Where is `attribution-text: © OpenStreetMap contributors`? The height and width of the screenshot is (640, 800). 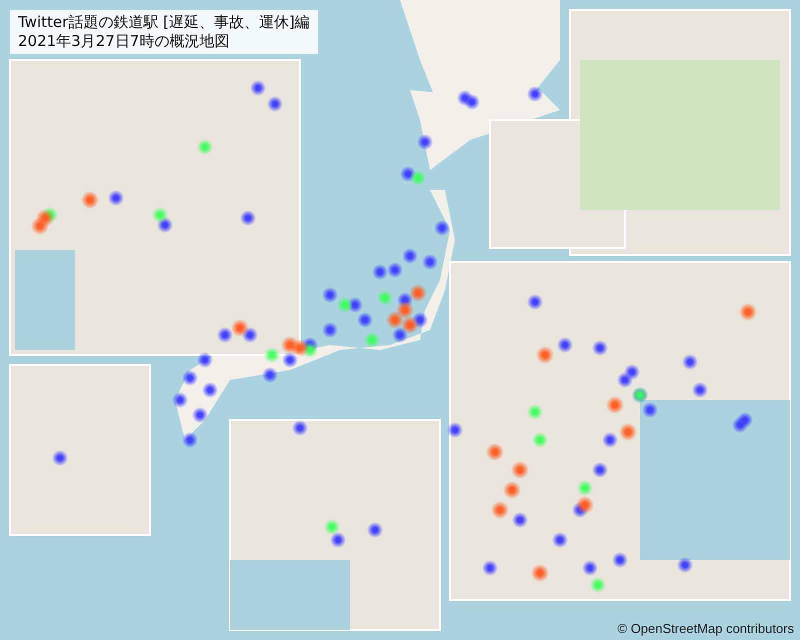 attribution-text: © OpenStreetMap contributors is located at coordinates (706, 628).